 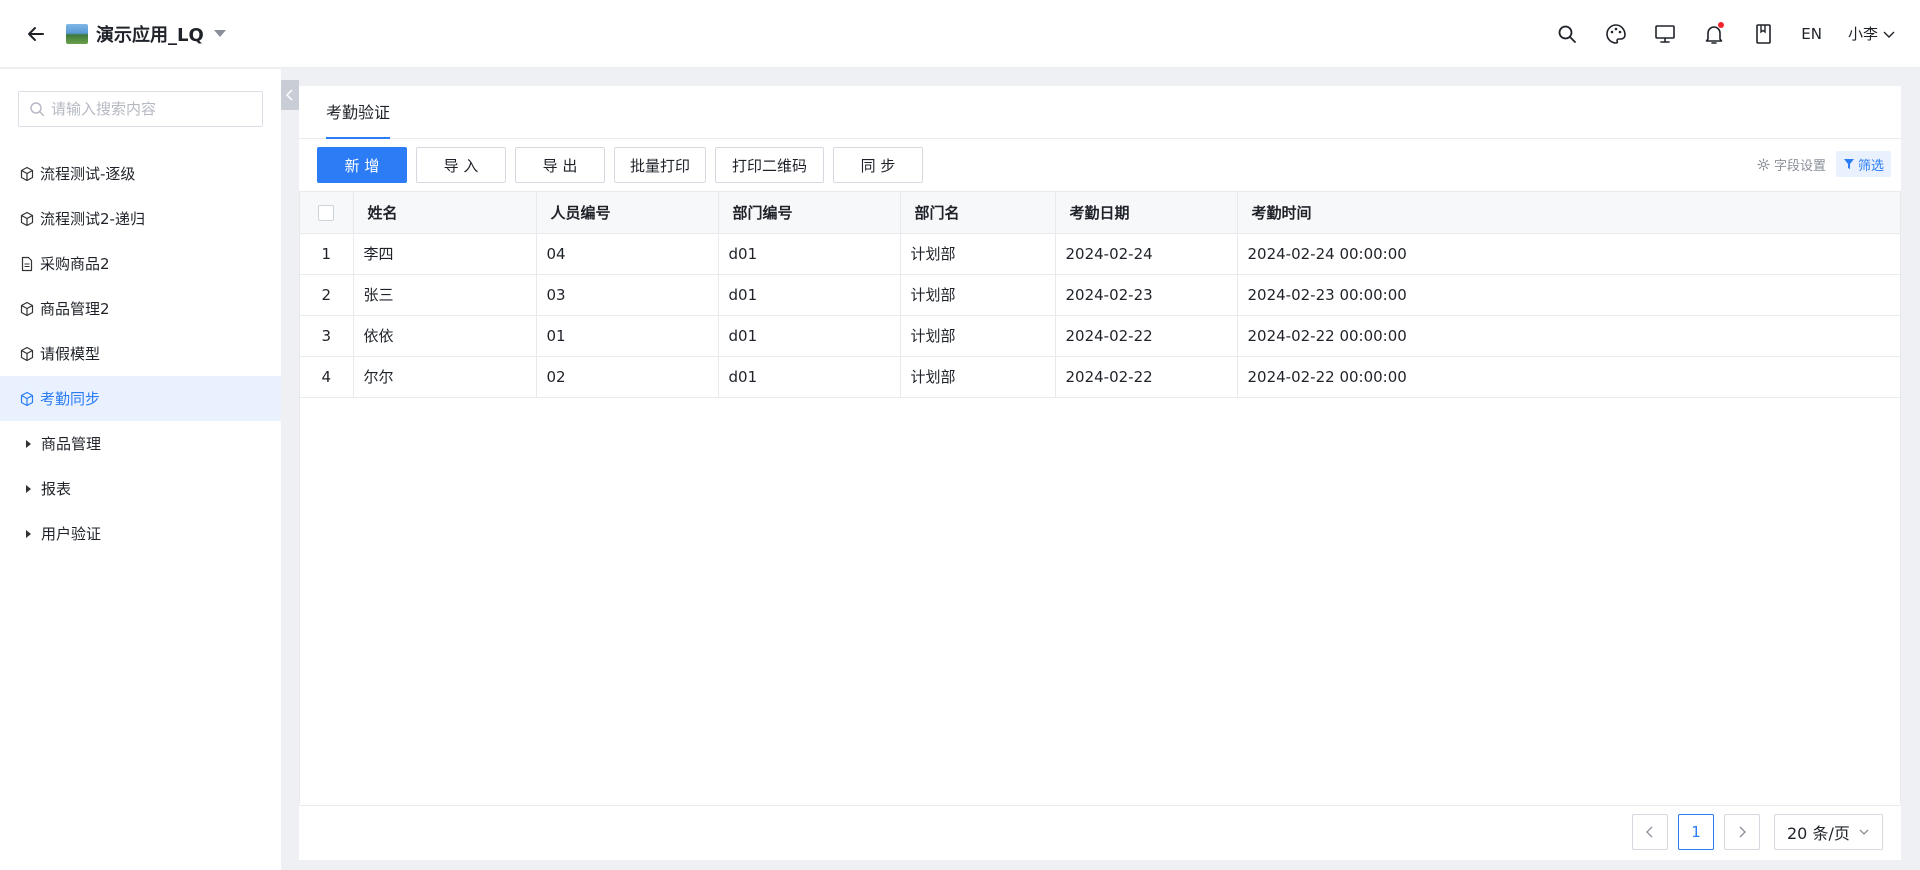 What do you see at coordinates (219, 33) in the screenshot?
I see `app-switch-caret-icon` at bounding box center [219, 33].